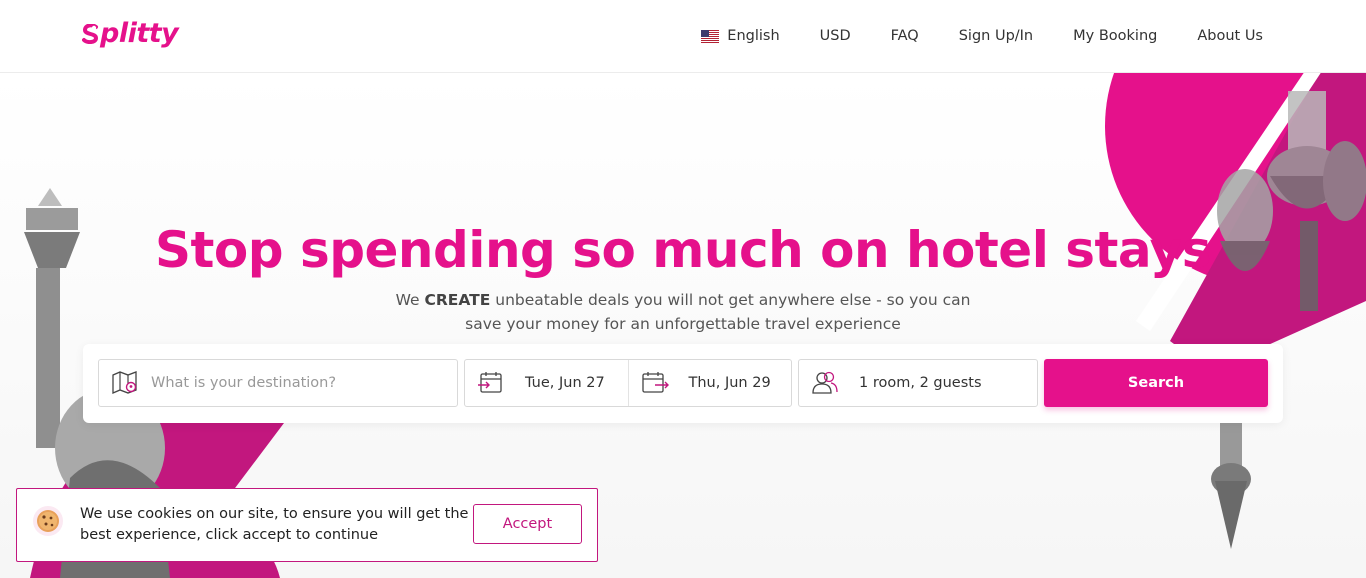  What do you see at coordinates (296, 383) in the screenshot?
I see `destination-input` at bounding box center [296, 383].